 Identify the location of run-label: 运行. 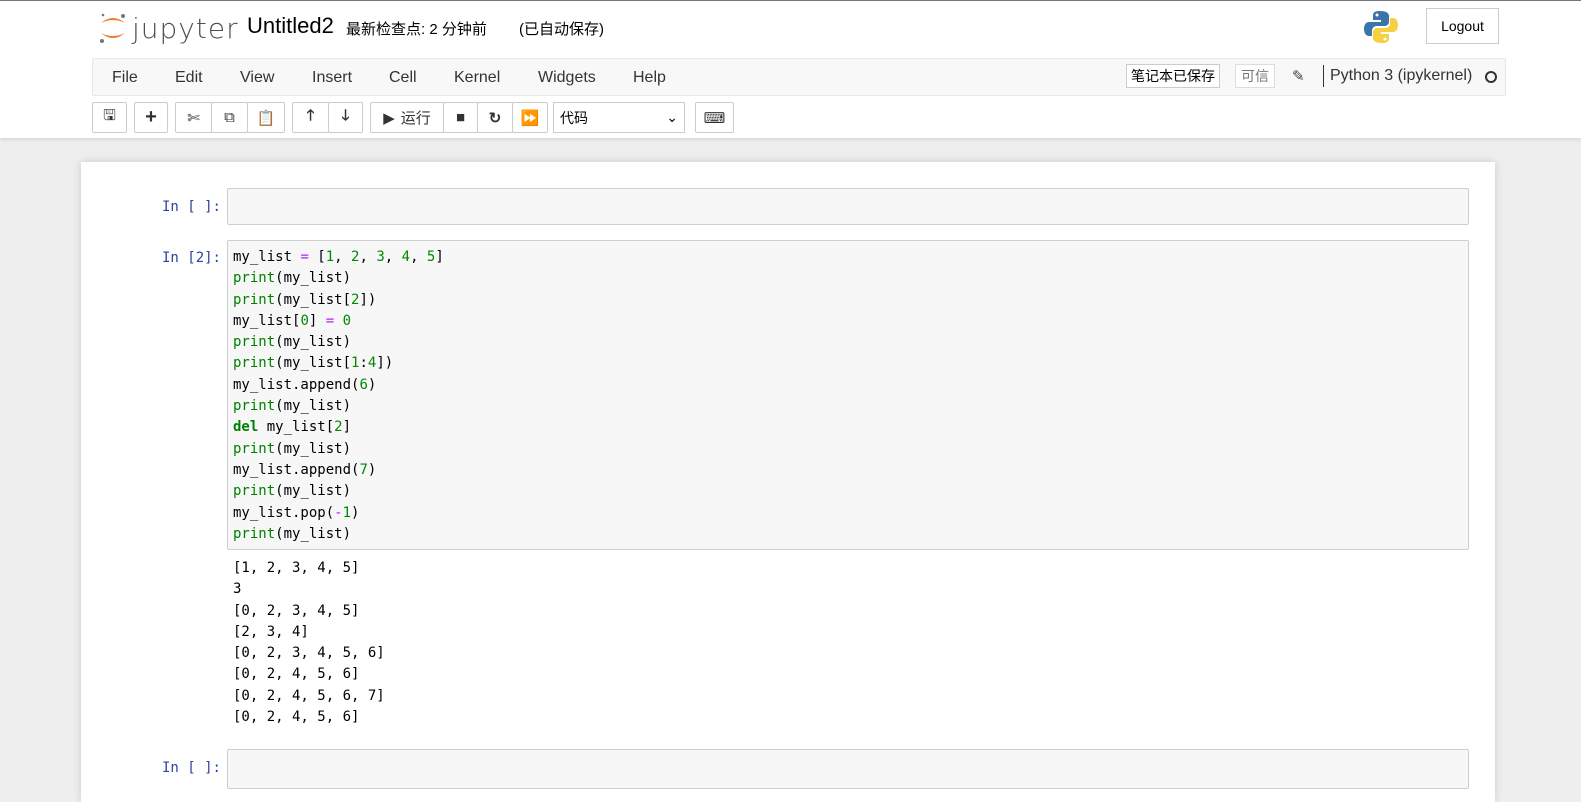
(415, 118).